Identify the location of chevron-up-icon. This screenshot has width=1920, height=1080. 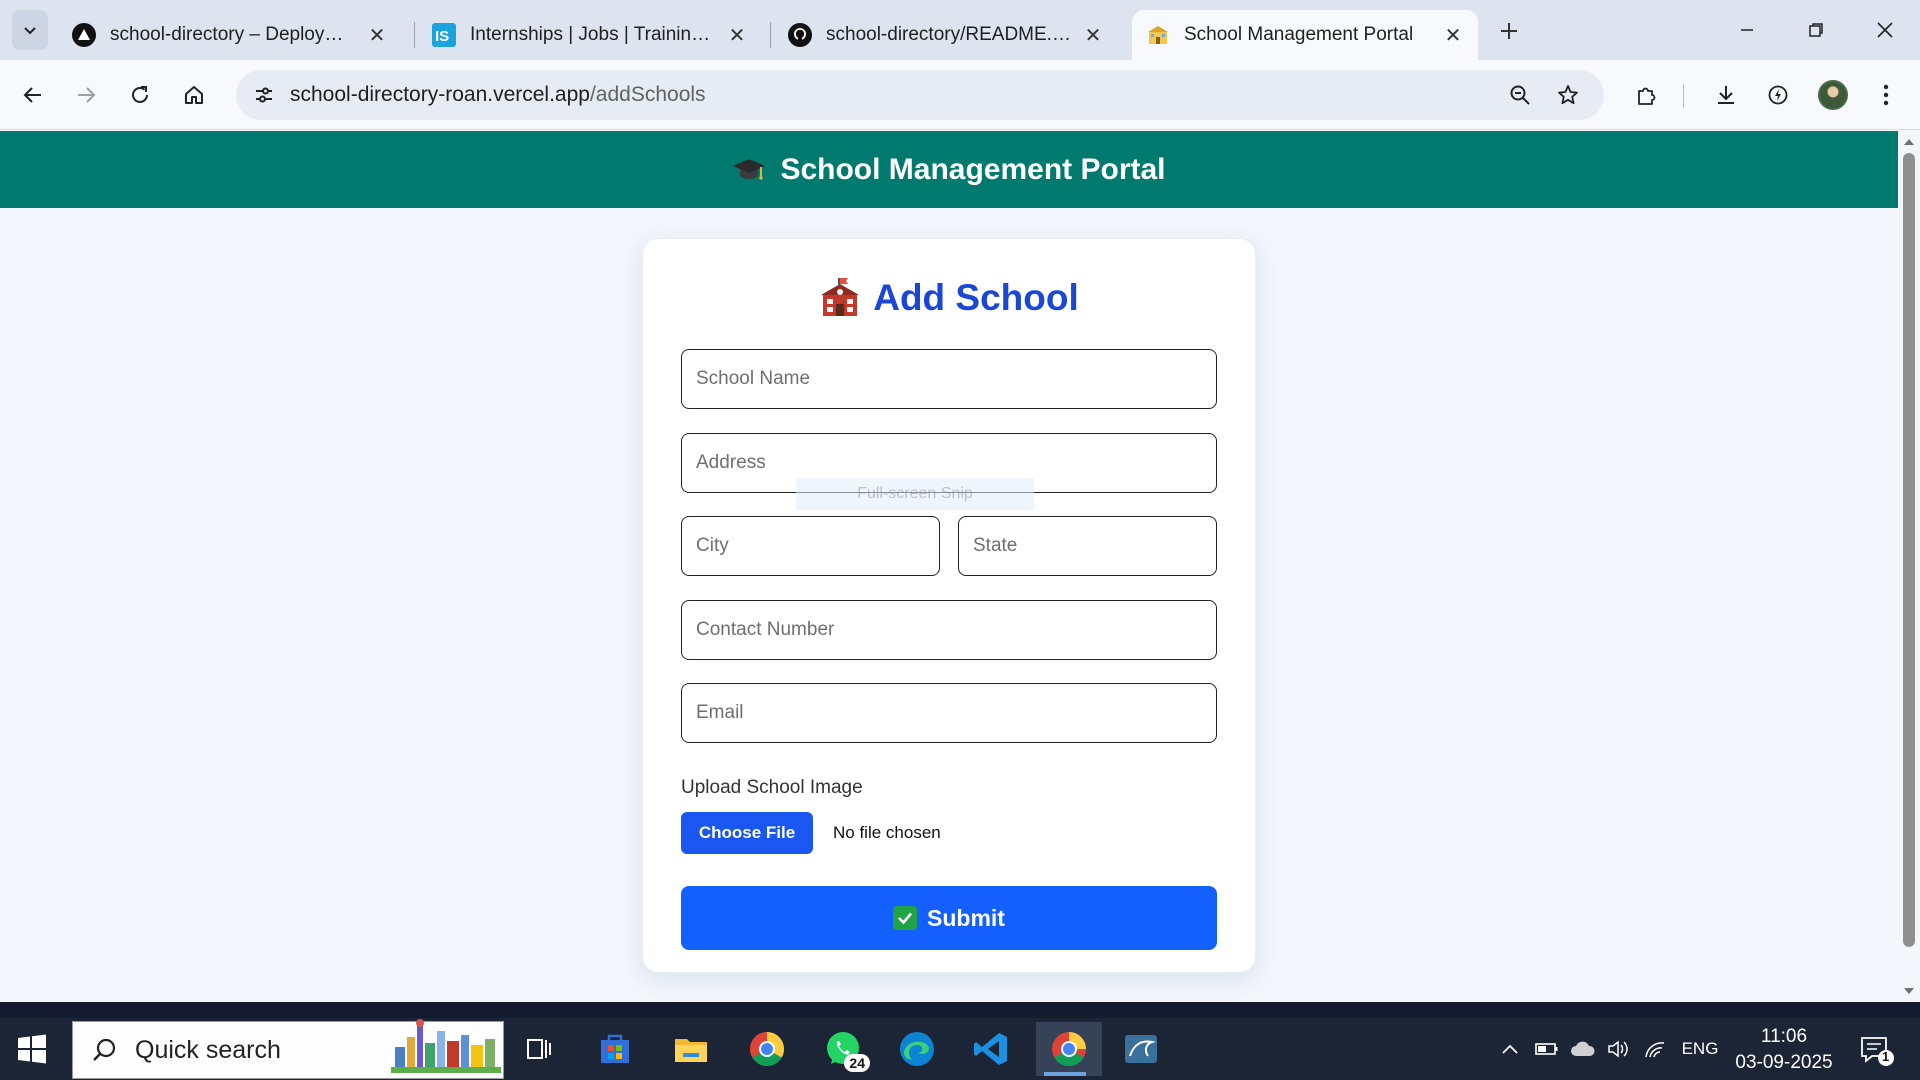
(1510, 1049).